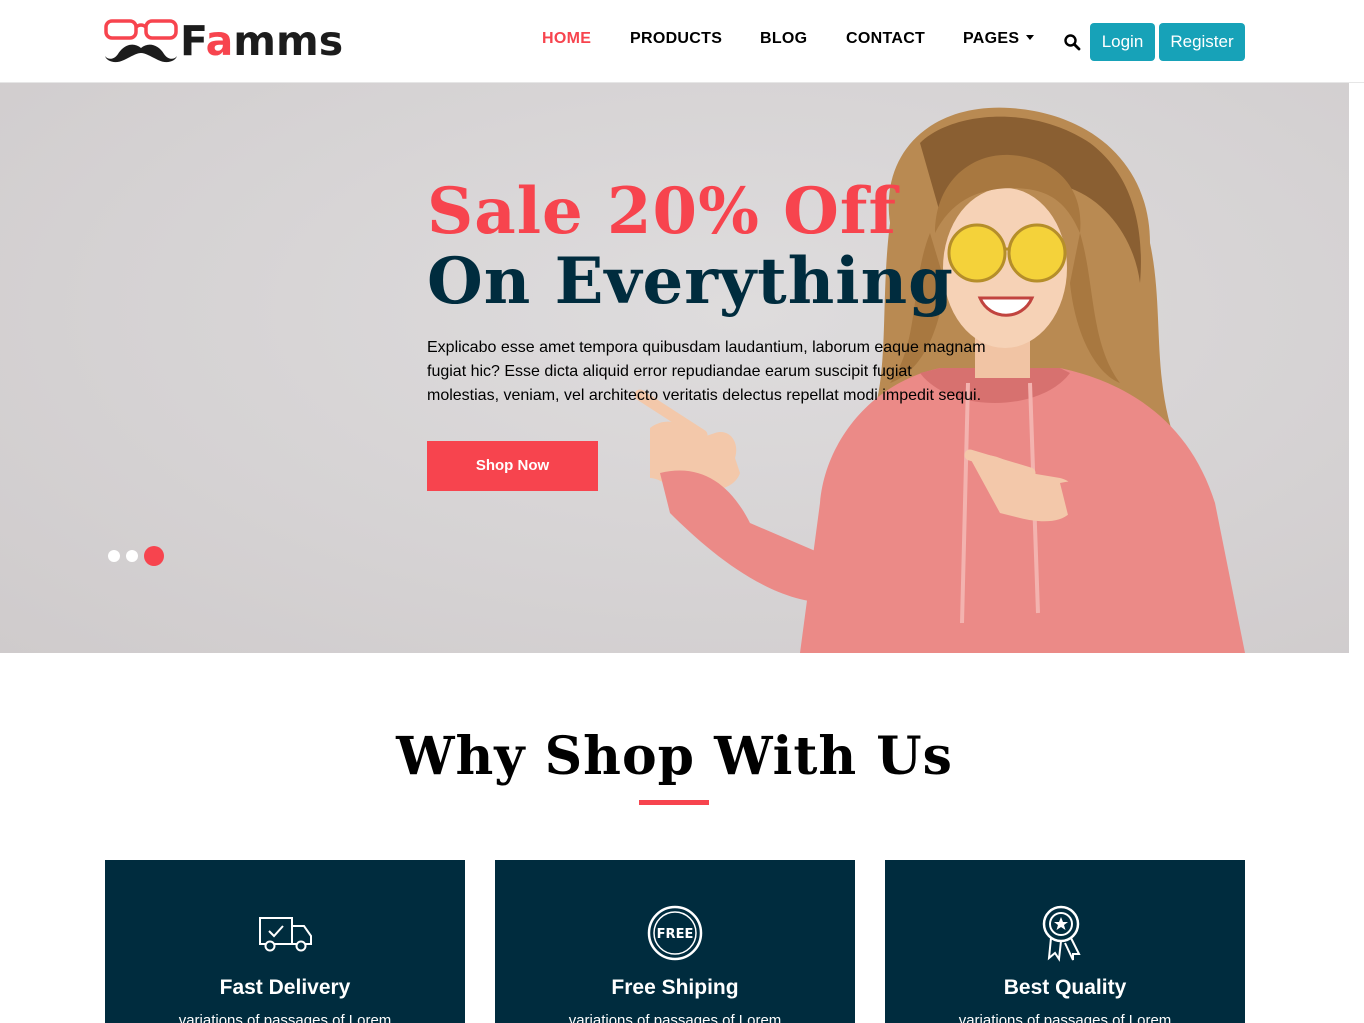  What do you see at coordinates (285, 934) in the screenshot?
I see `delivery-truck-icon` at bounding box center [285, 934].